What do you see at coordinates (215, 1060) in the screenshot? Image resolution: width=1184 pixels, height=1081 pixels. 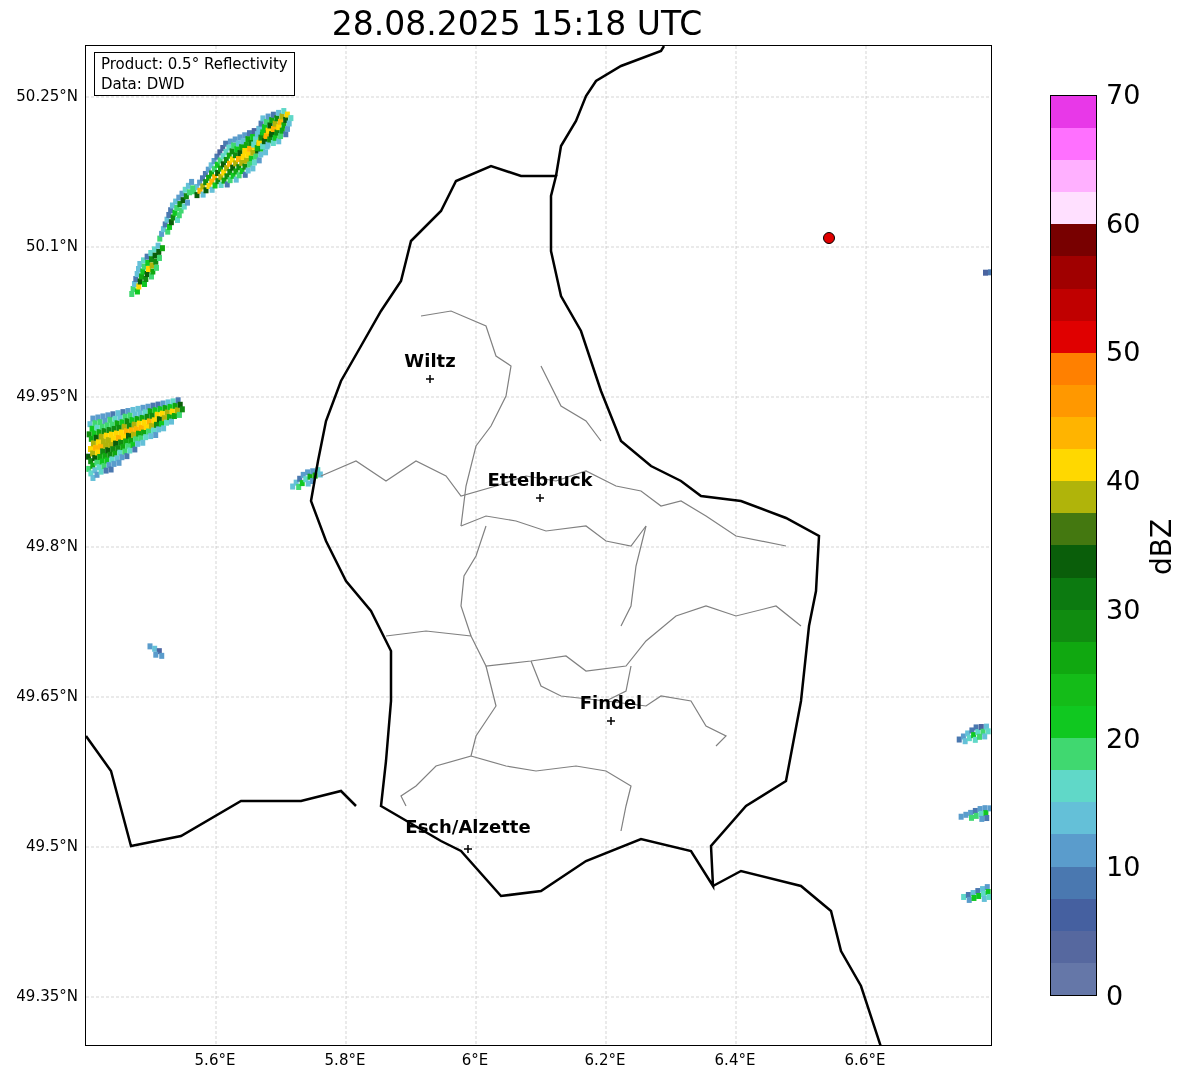 I see `longitude-tick-label: 5.6°E` at bounding box center [215, 1060].